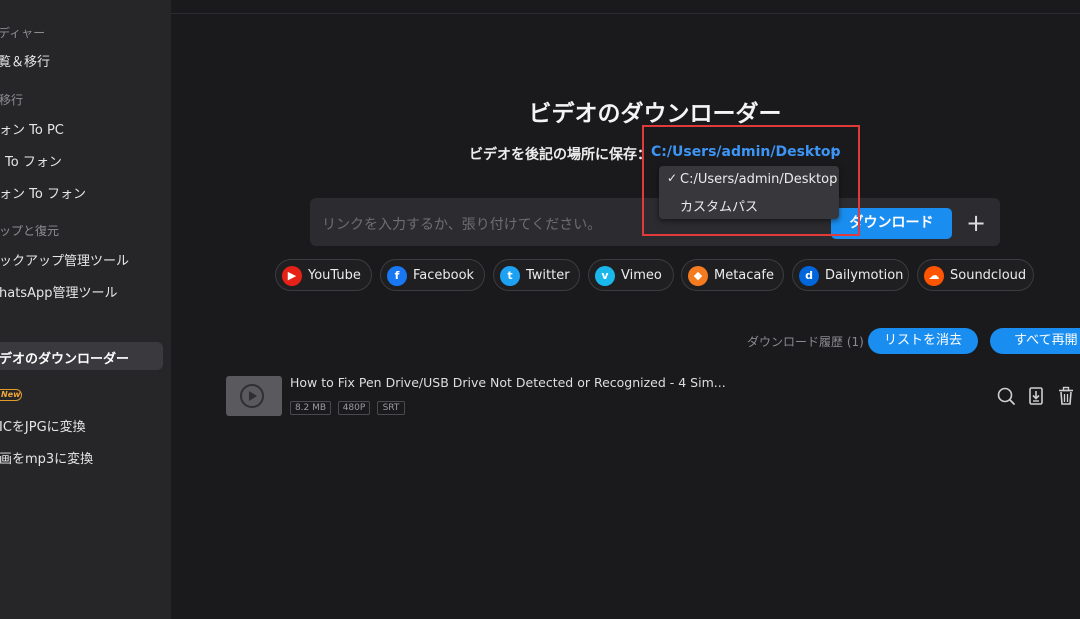 This screenshot has width=1080, height=619. I want to click on video-thumbnail, so click(254, 396).